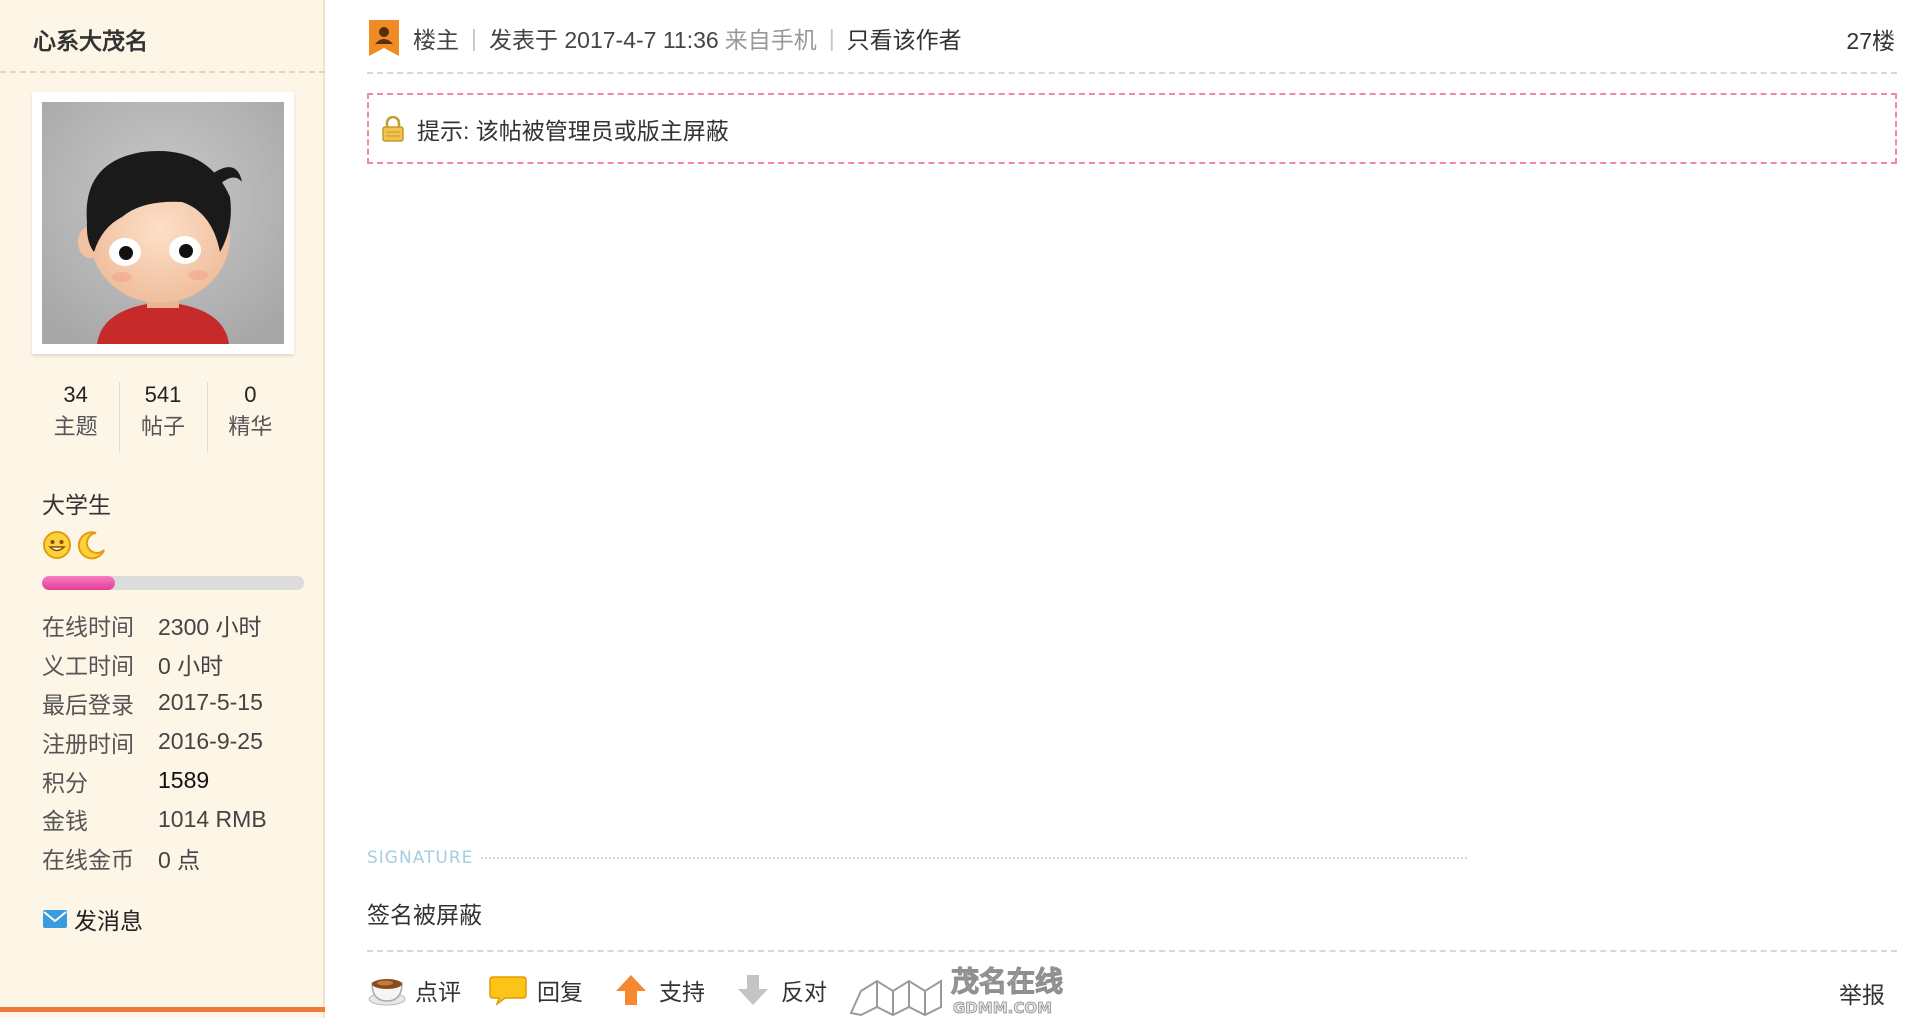 This screenshot has width=1912, height=1018. Describe the element at coordinates (723, 991) in the screenshot. I see `post-actions: 点评 回复 支持 反对 茂名在线 GDMM.COM` at that location.